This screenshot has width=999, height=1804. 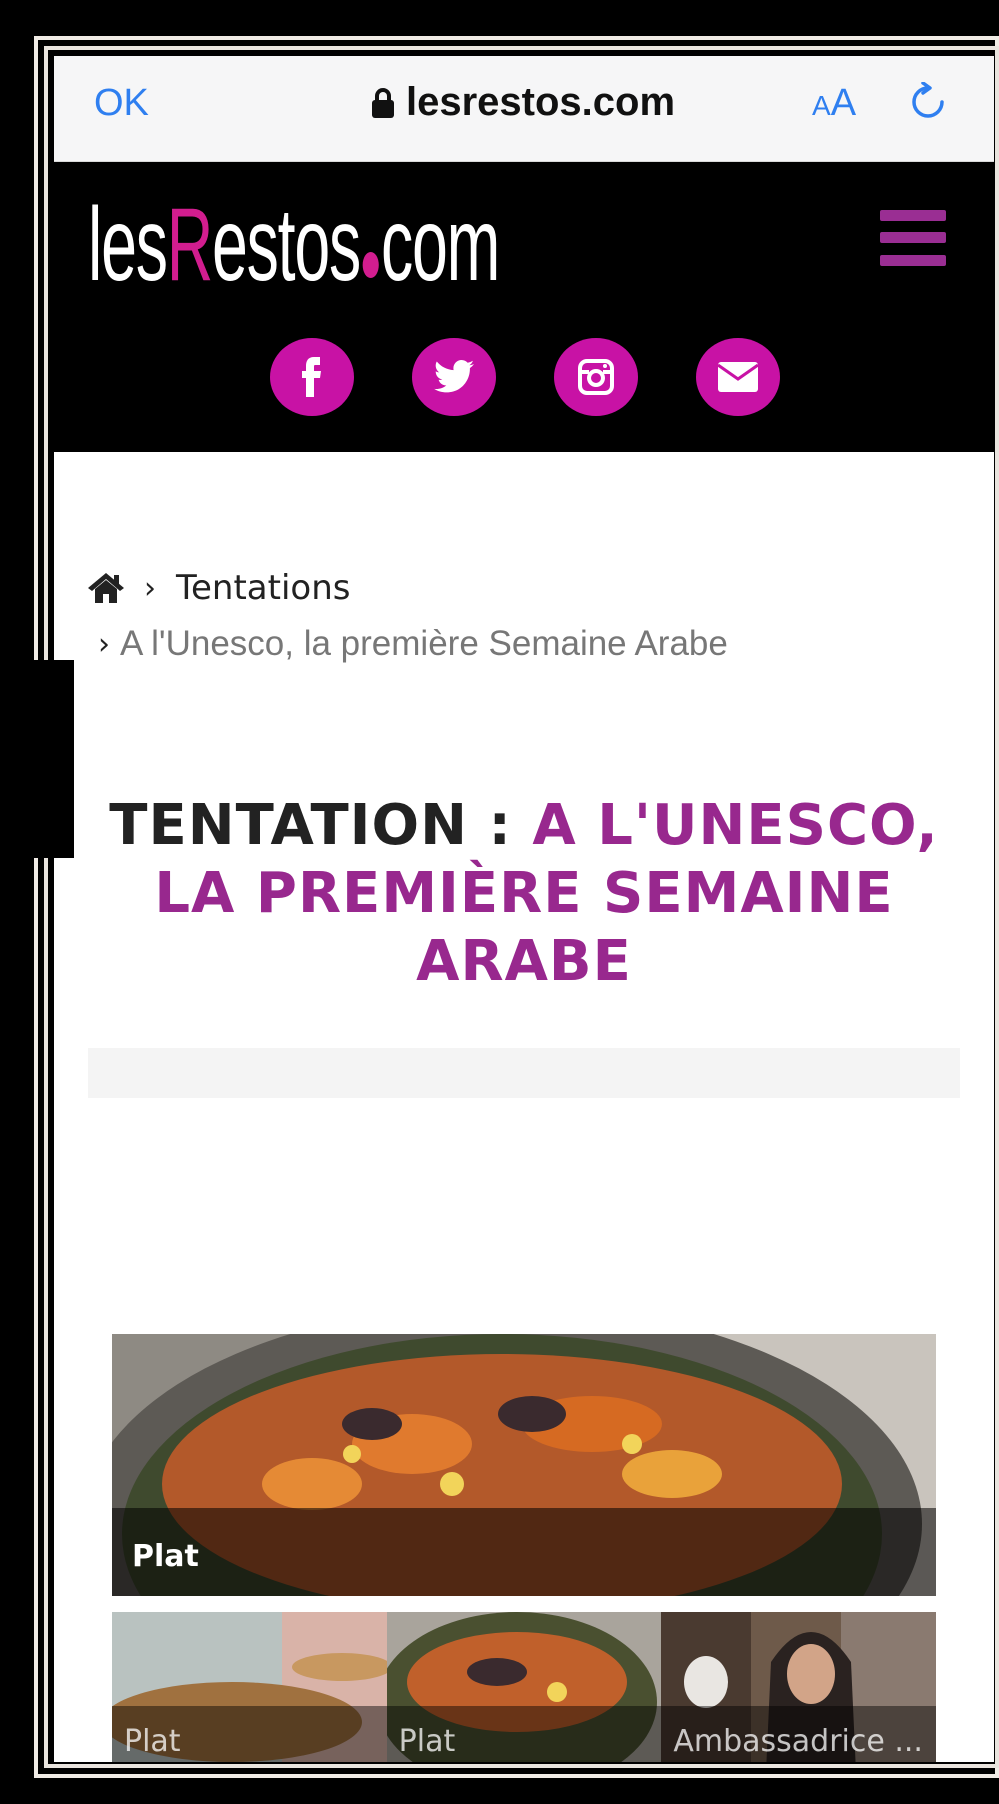 What do you see at coordinates (106, 588) in the screenshot?
I see `home-icon` at bounding box center [106, 588].